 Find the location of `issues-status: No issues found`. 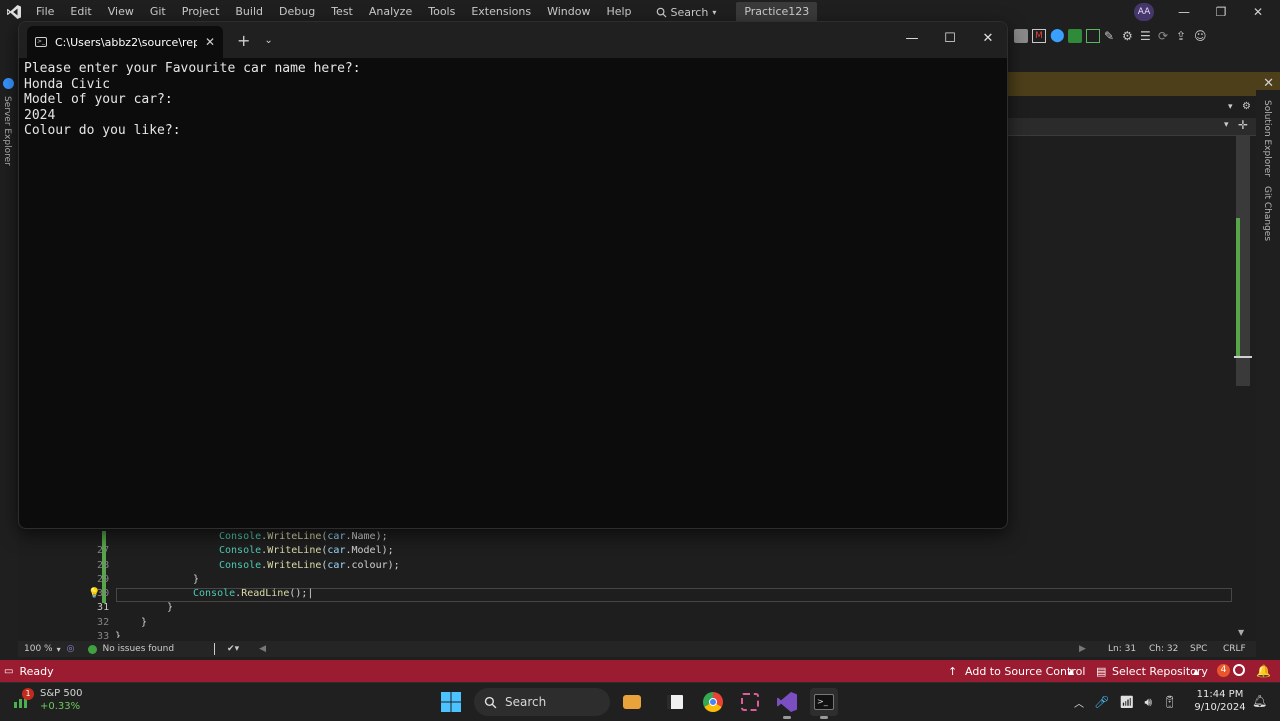

issues-status: No issues found is located at coordinates (138, 649).